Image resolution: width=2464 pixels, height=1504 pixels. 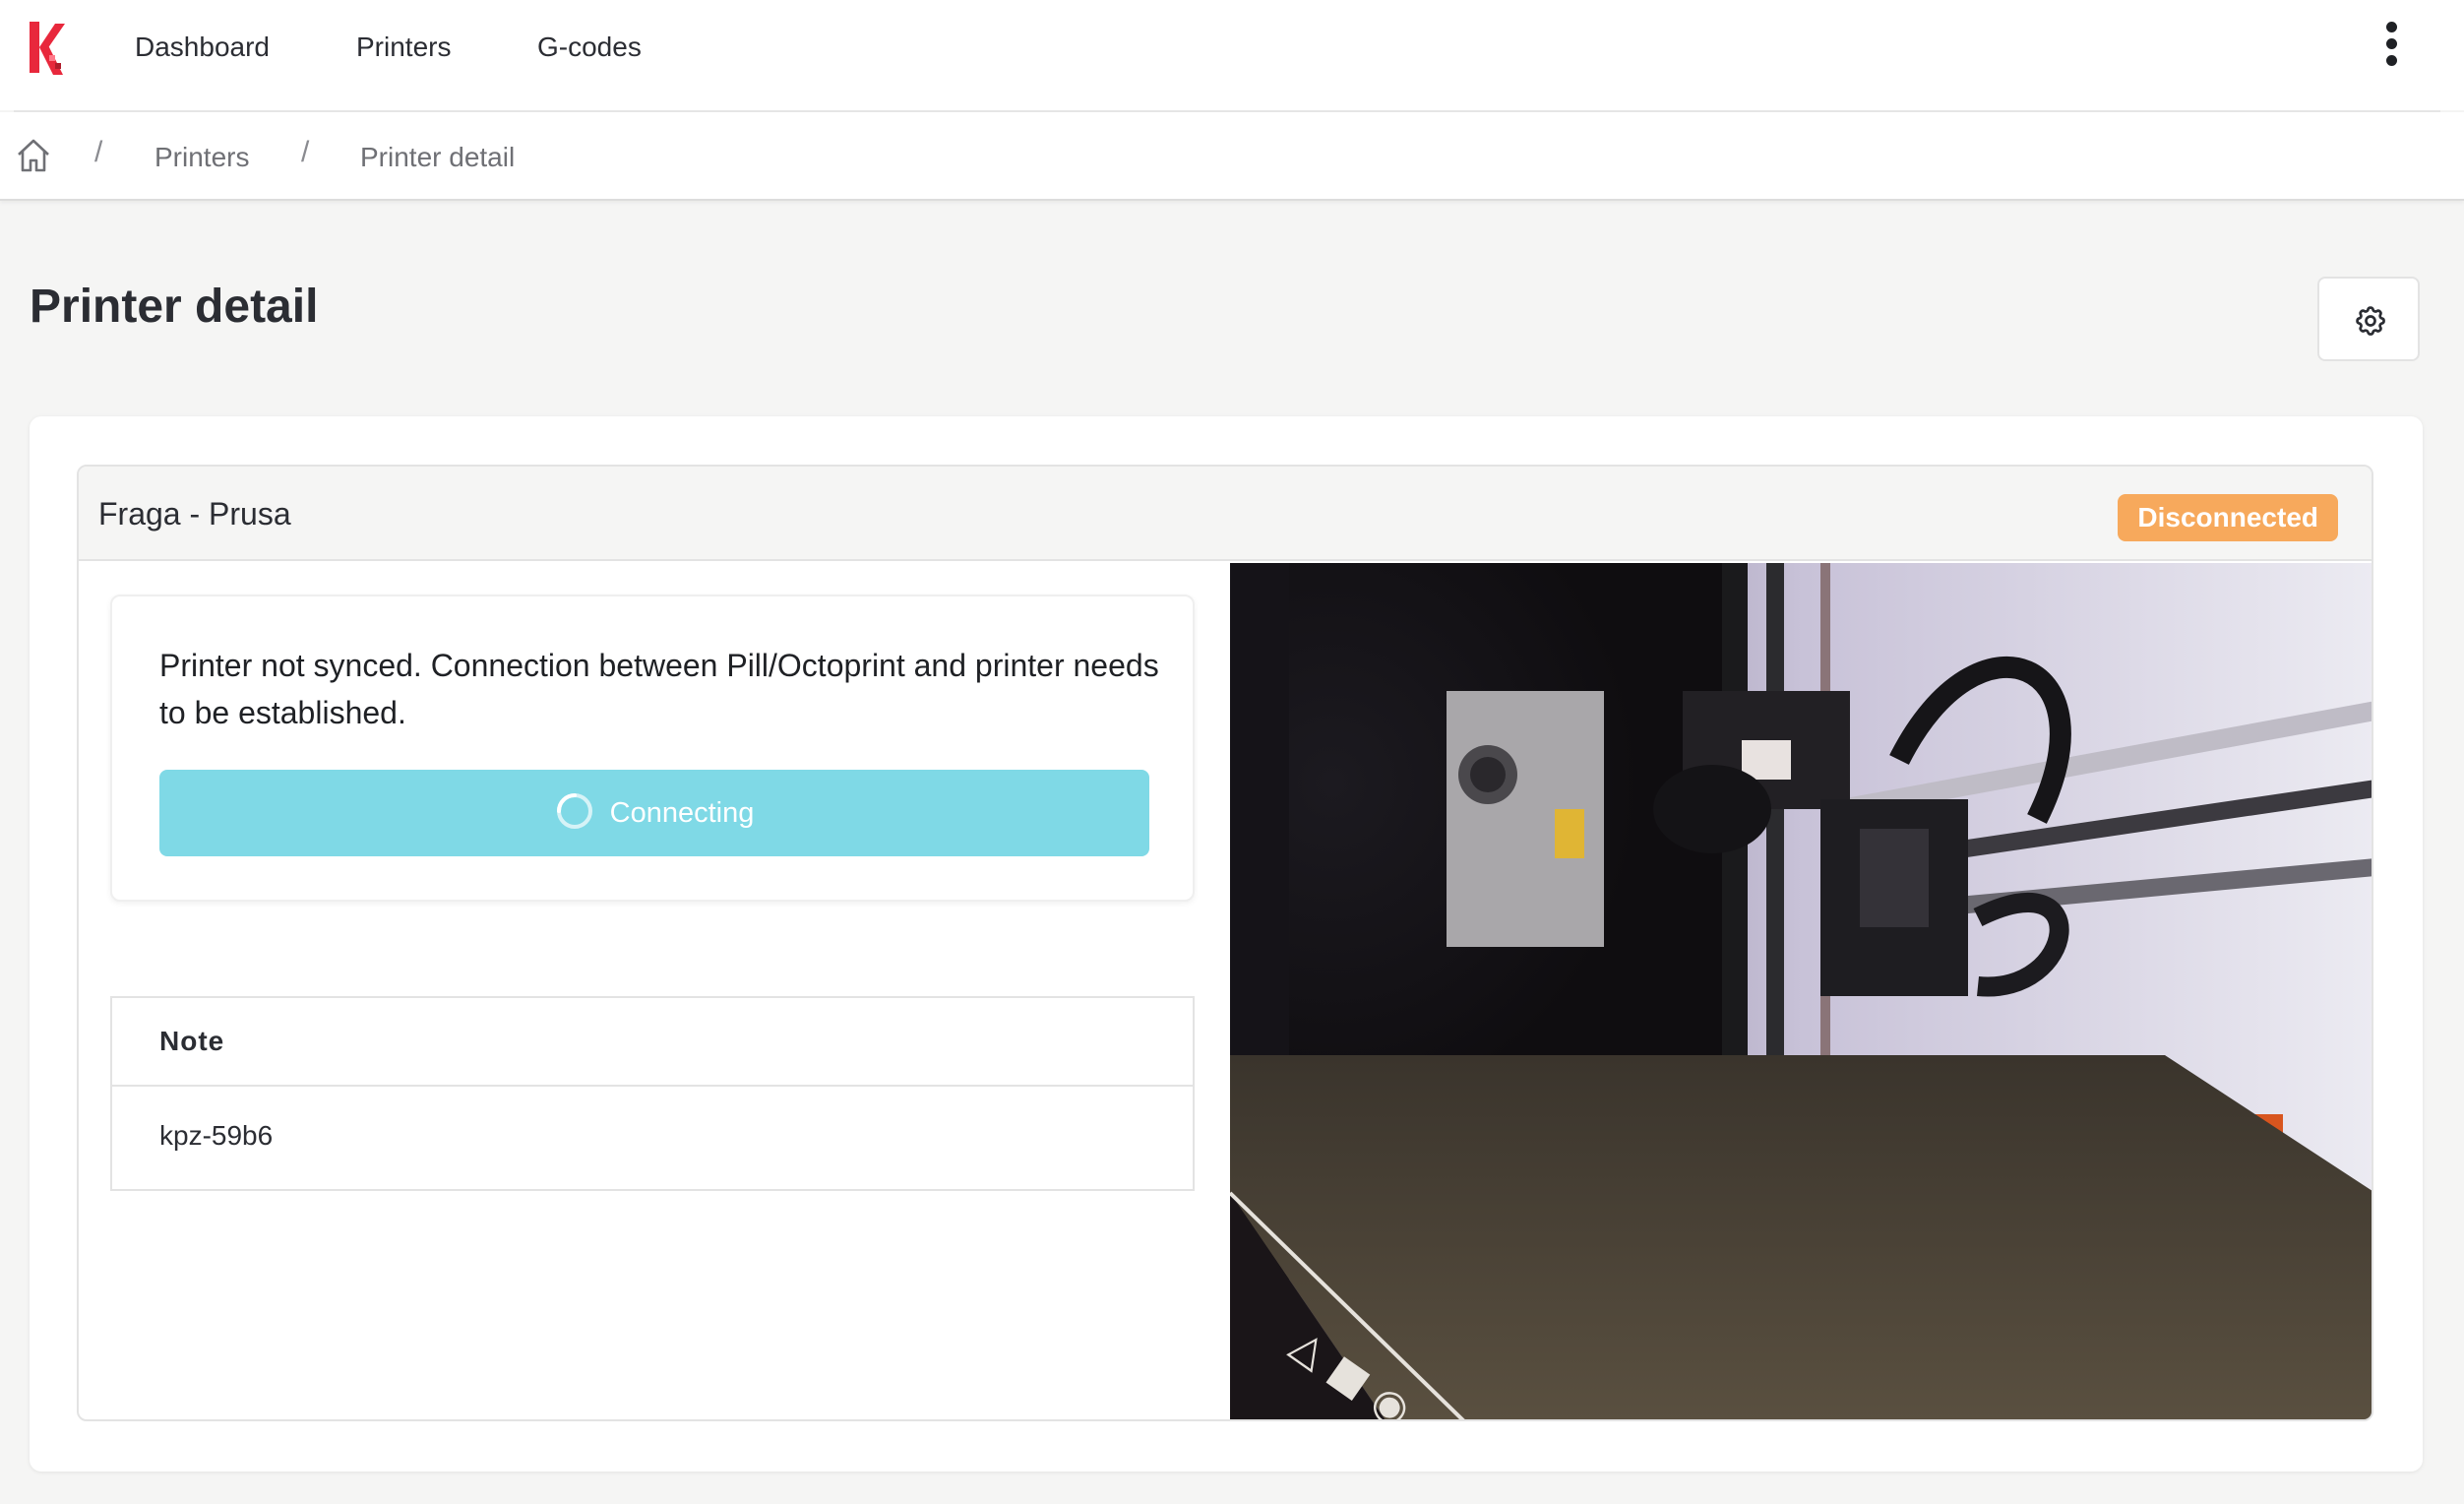 I want to click on page-title: Printer detail, so click(x=174, y=307).